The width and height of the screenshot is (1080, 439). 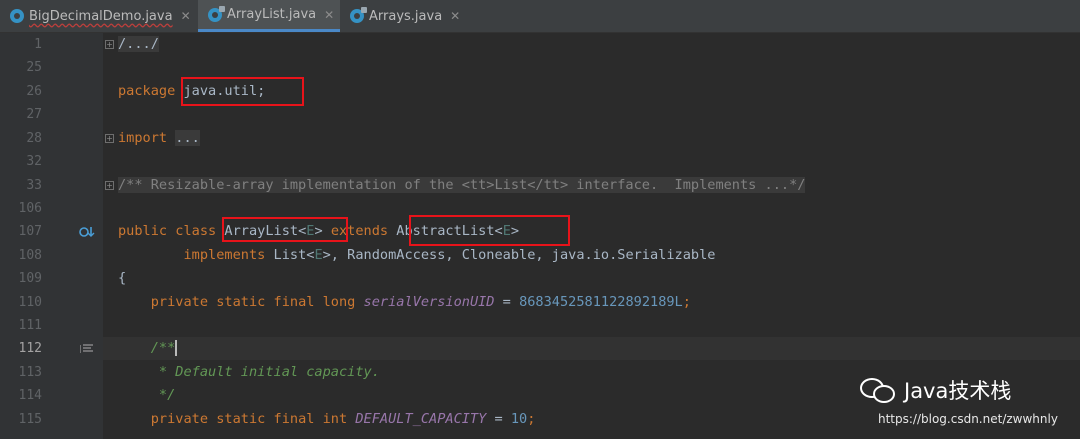 I want to click on tab-bigdecimaldemo: BigDecimalDemo.java ✕, so click(x=99, y=16).